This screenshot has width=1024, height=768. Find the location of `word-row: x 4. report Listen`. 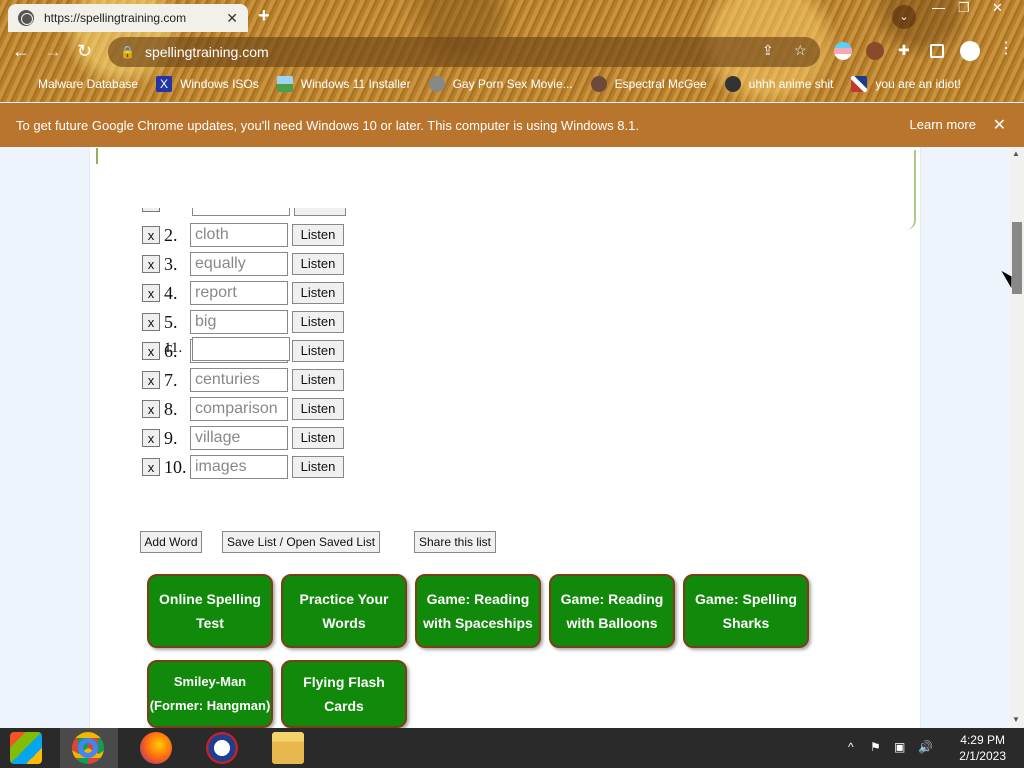

word-row: x 4. report Listen is located at coordinates (243, 293).